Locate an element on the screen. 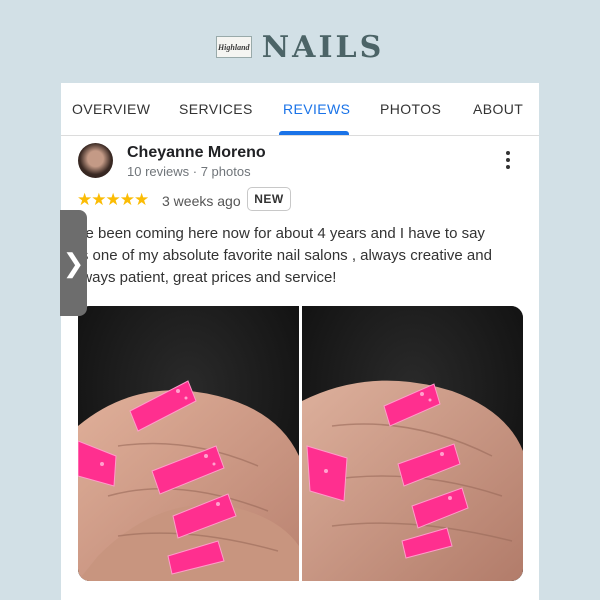 Image resolution: width=600 pixels, height=600 pixels. new-badge: NEW is located at coordinates (269, 199).